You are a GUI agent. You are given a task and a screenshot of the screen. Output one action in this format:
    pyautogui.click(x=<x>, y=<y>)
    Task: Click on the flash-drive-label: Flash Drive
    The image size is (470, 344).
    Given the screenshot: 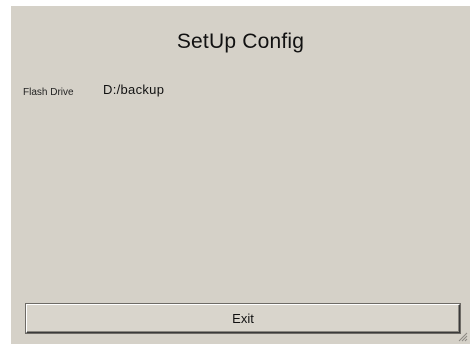 What is the action you would take?
    pyautogui.click(x=48, y=92)
    